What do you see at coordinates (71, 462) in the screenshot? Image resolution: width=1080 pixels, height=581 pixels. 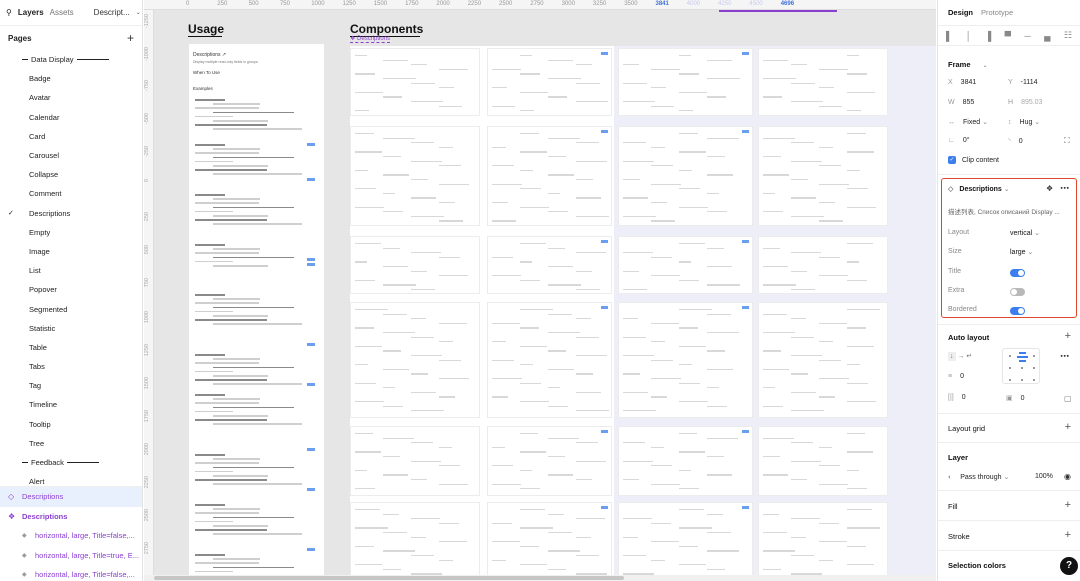 I see `page-item: Feedback` at bounding box center [71, 462].